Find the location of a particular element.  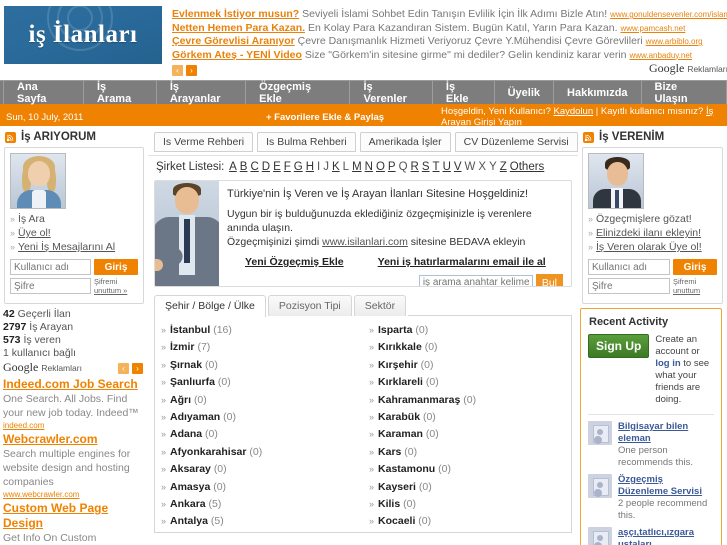

jobseeker-password-input is located at coordinates (50, 286).